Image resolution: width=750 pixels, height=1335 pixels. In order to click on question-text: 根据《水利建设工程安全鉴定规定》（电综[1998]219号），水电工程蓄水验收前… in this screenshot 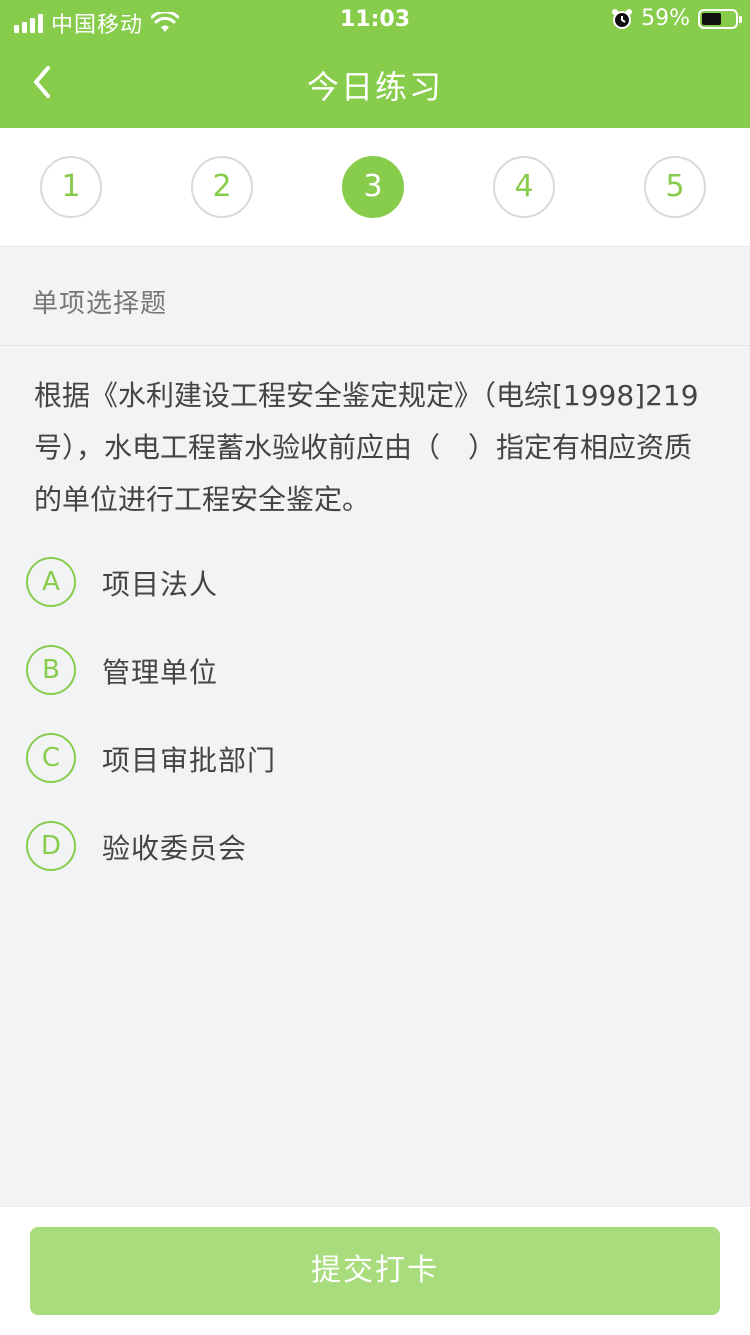, I will do `click(366, 447)`.